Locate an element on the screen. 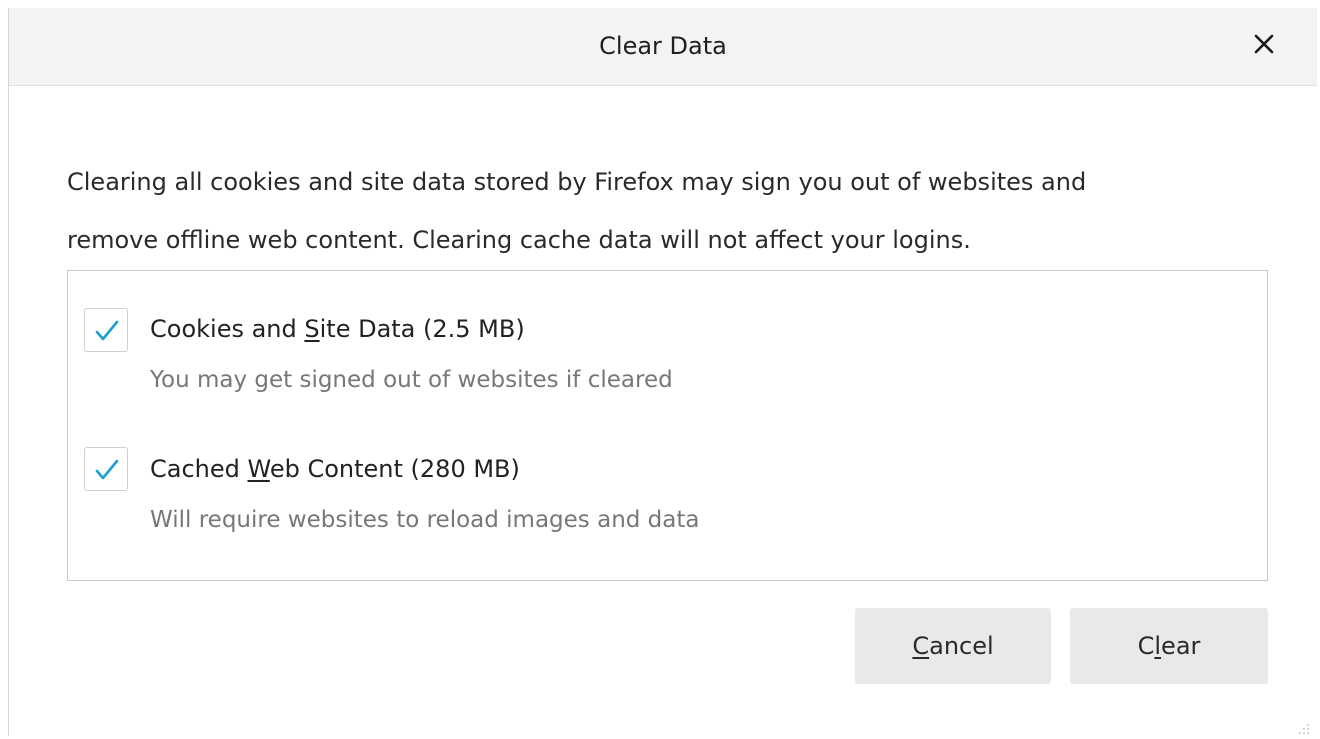 This screenshot has height=739, width=1320. cache-label-text-1: Cached is located at coordinates (199, 469).